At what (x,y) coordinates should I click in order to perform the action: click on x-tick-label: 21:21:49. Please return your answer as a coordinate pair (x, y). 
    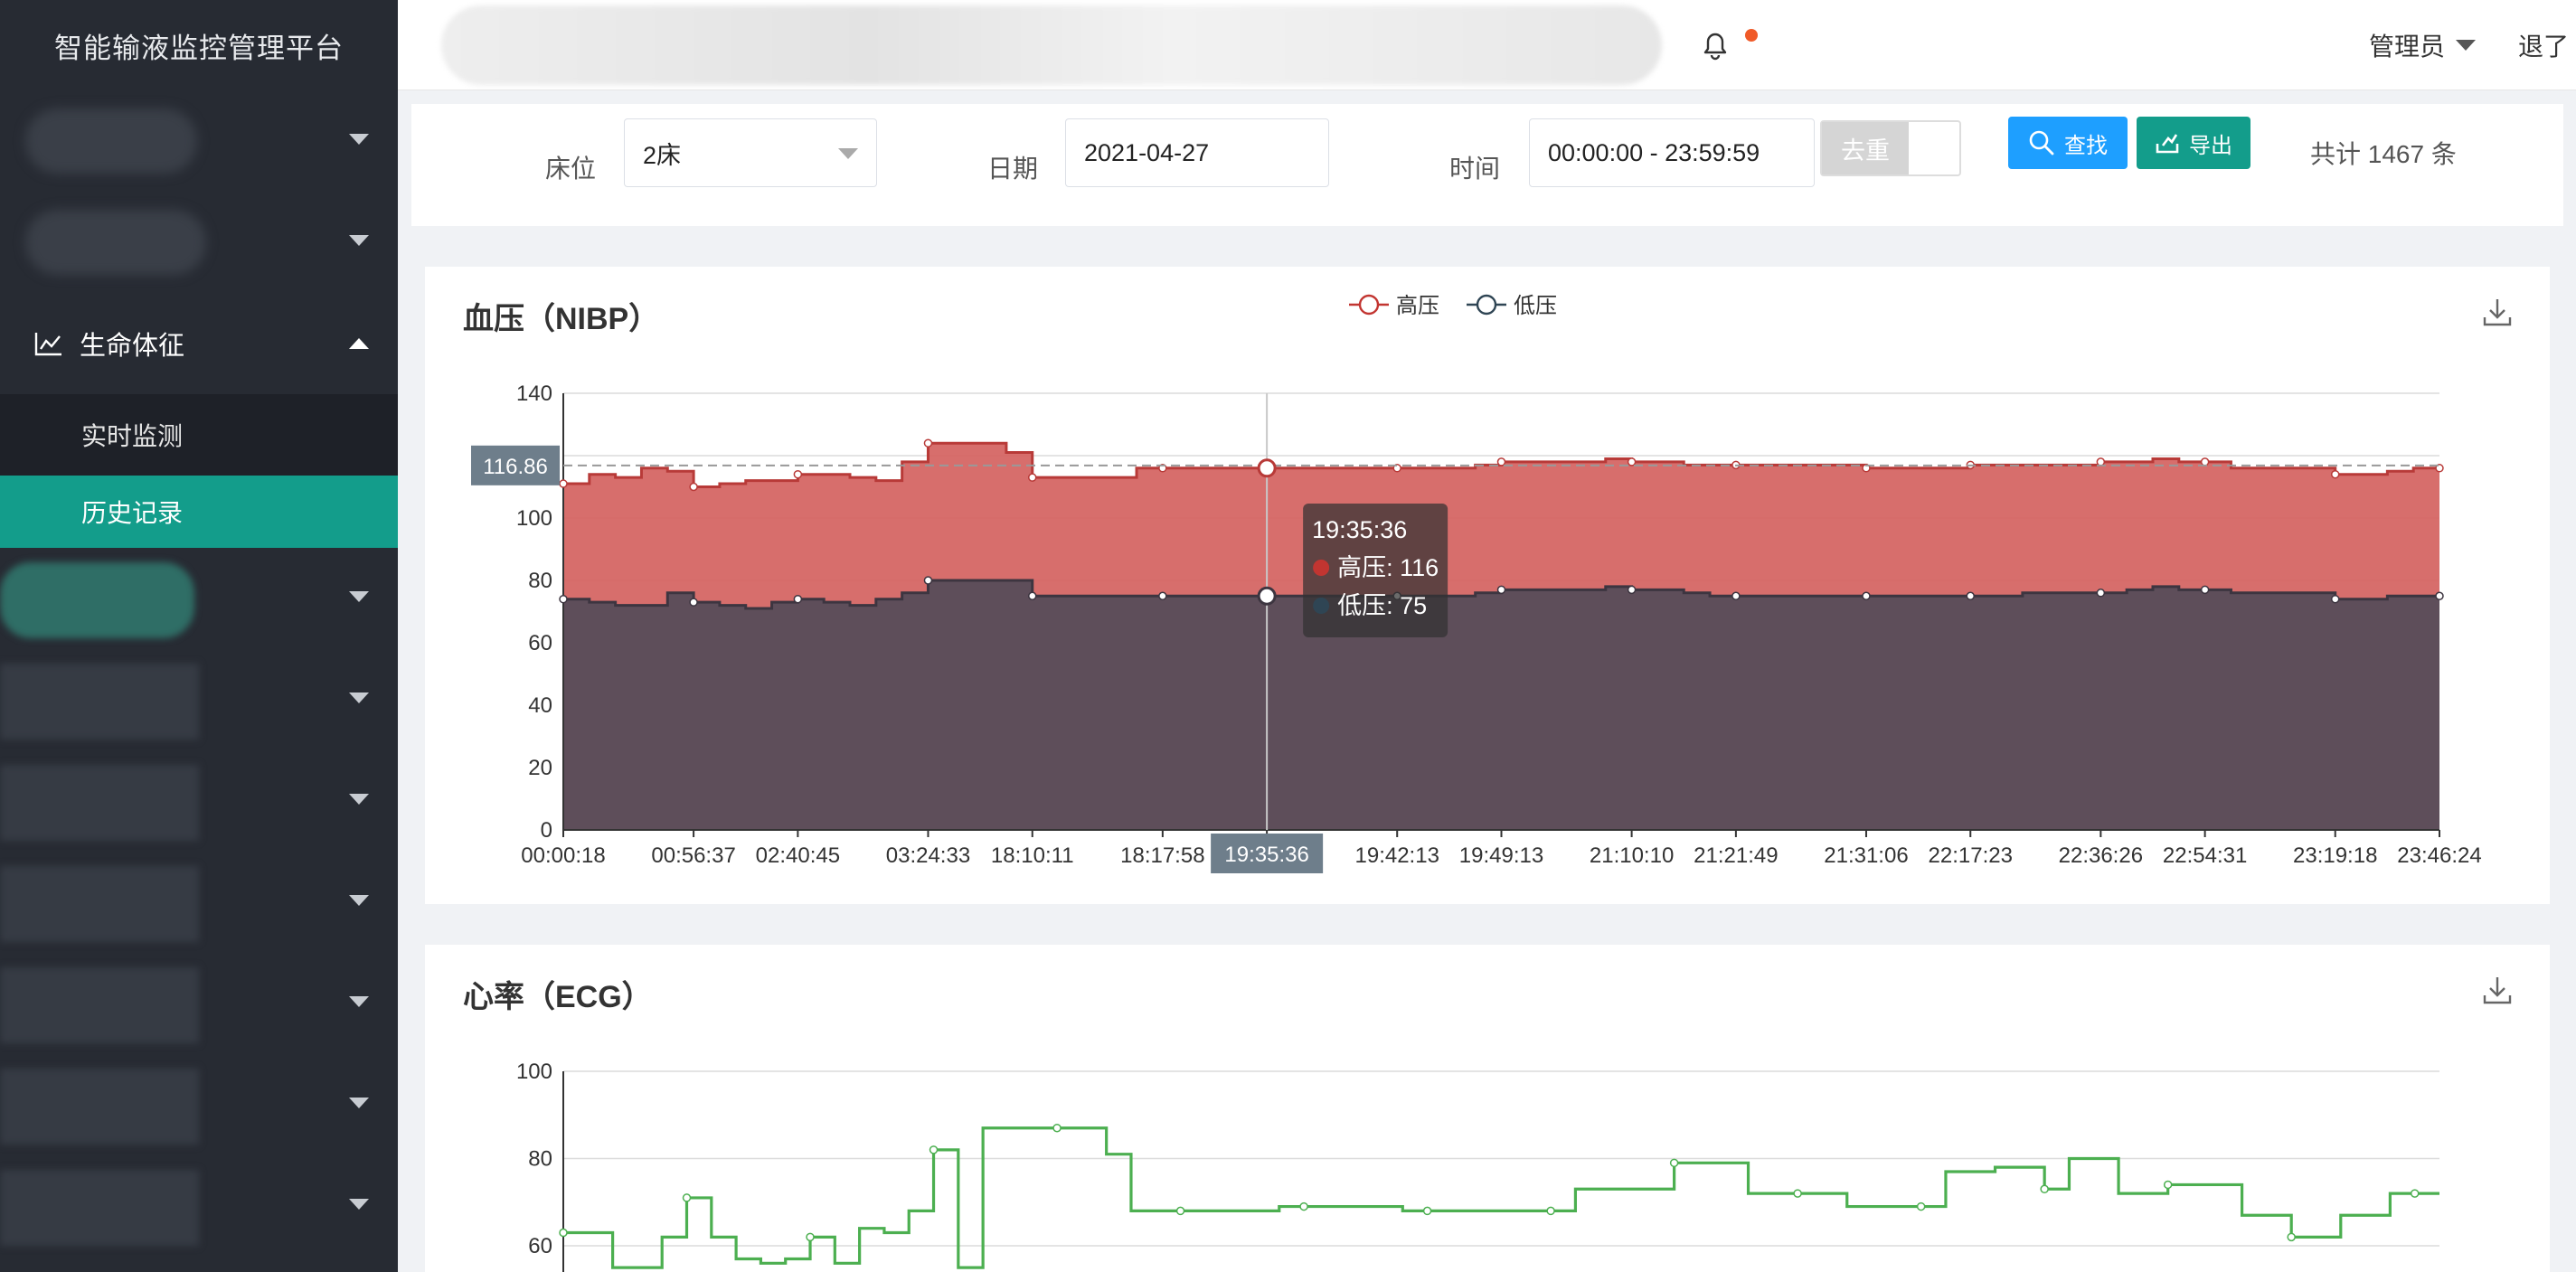
    Looking at the image, I should click on (1736, 855).